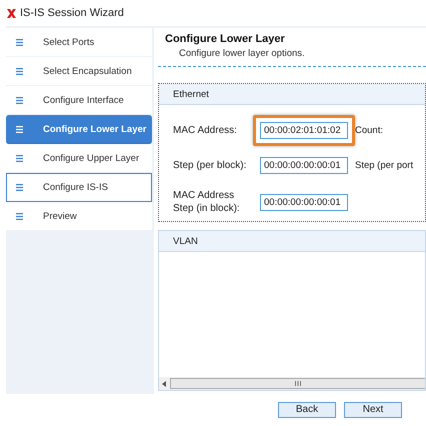 This screenshot has height=426, width=426. Describe the element at coordinates (11, 13) in the screenshot. I see `logo-icon` at that location.